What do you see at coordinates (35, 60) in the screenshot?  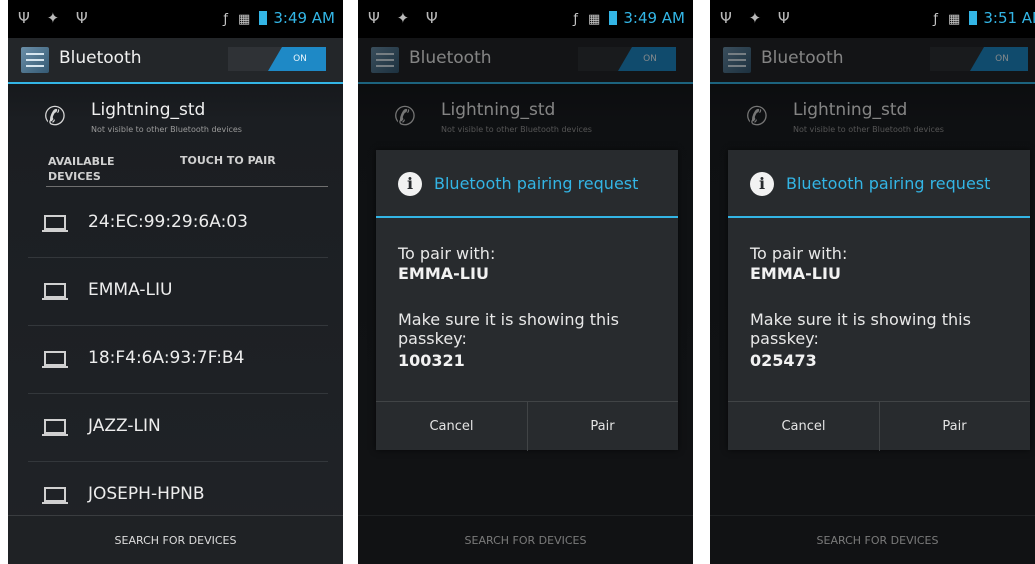 I see `bluetooth-settings-icon` at bounding box center [35, 60].